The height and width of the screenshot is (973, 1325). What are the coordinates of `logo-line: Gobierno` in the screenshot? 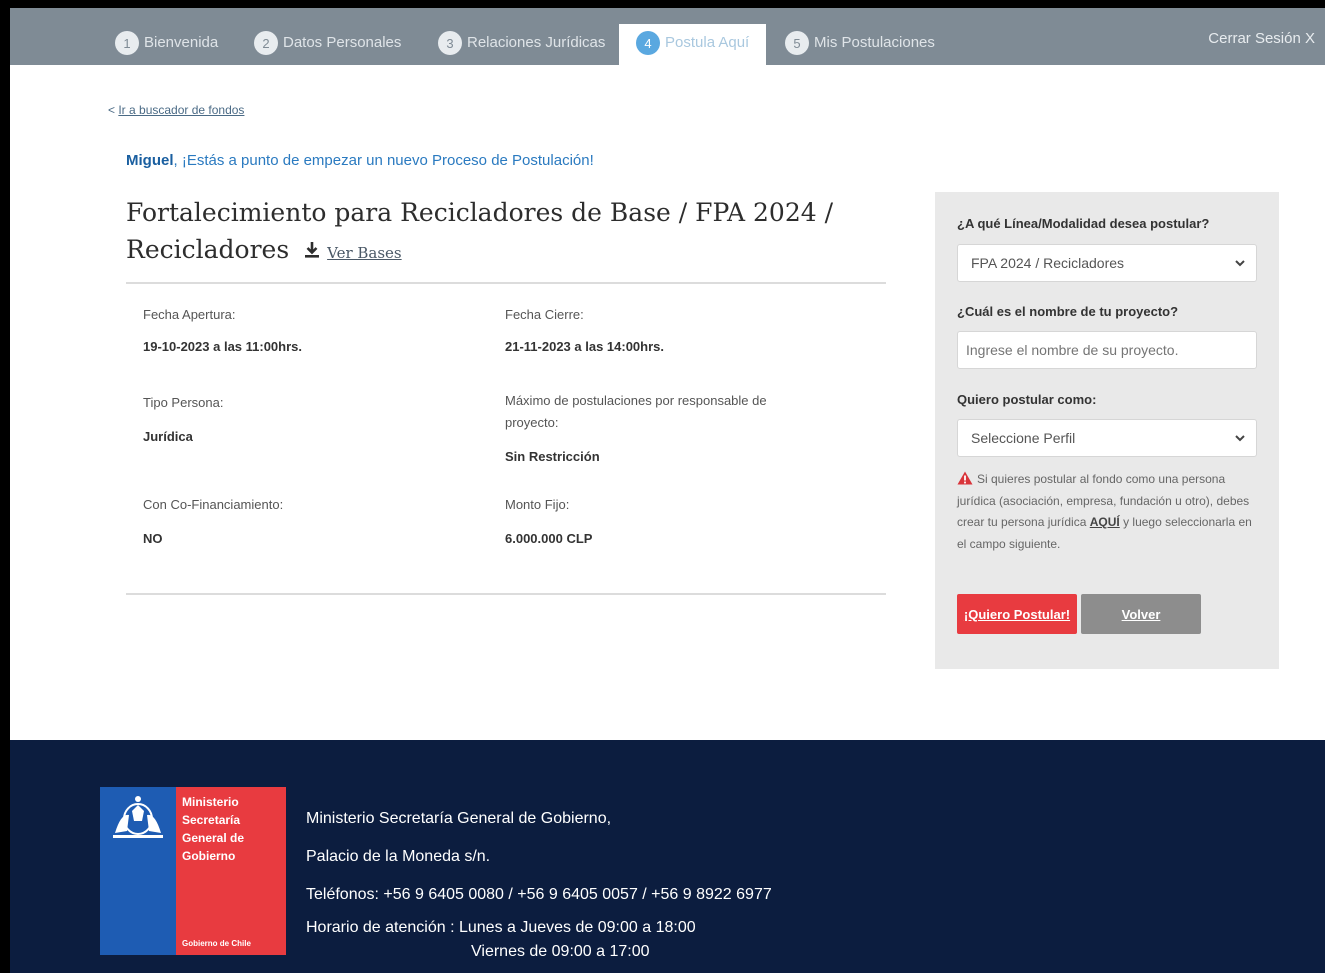 It's located at (209, 856).